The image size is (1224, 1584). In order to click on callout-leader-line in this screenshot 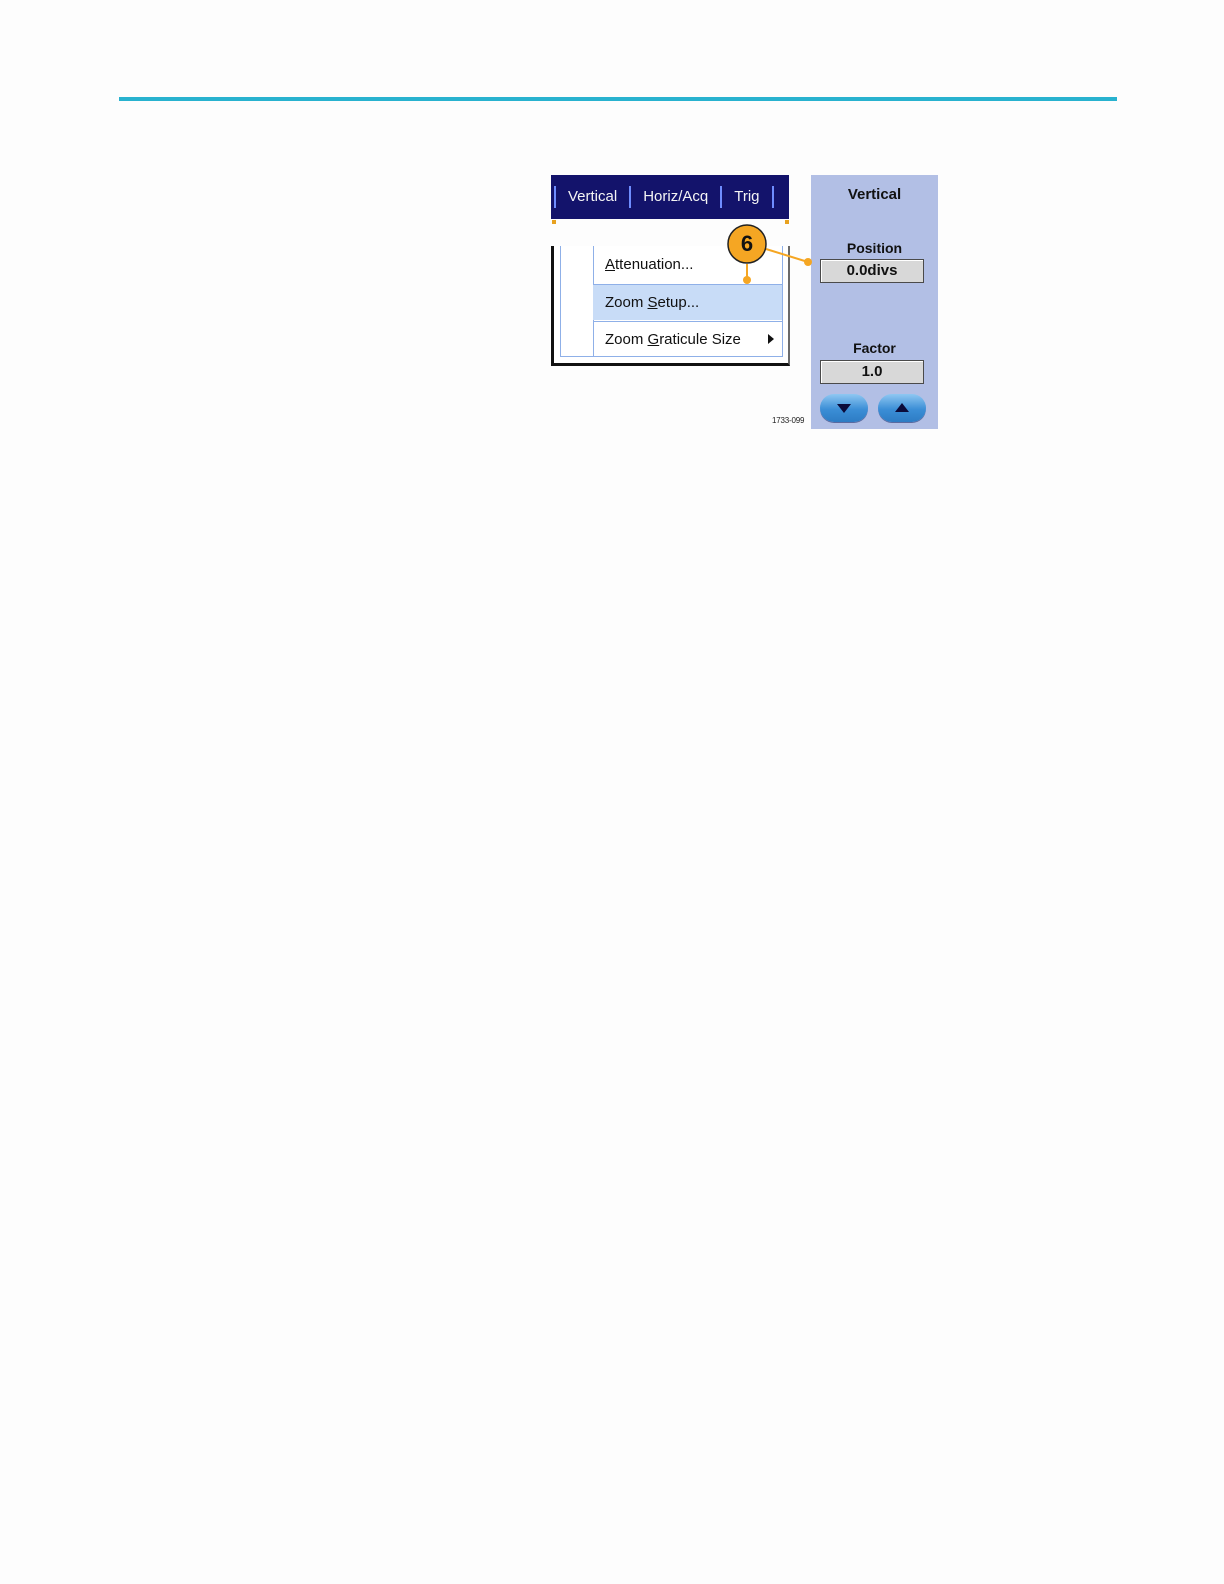, I will do `click(787, 255)`.